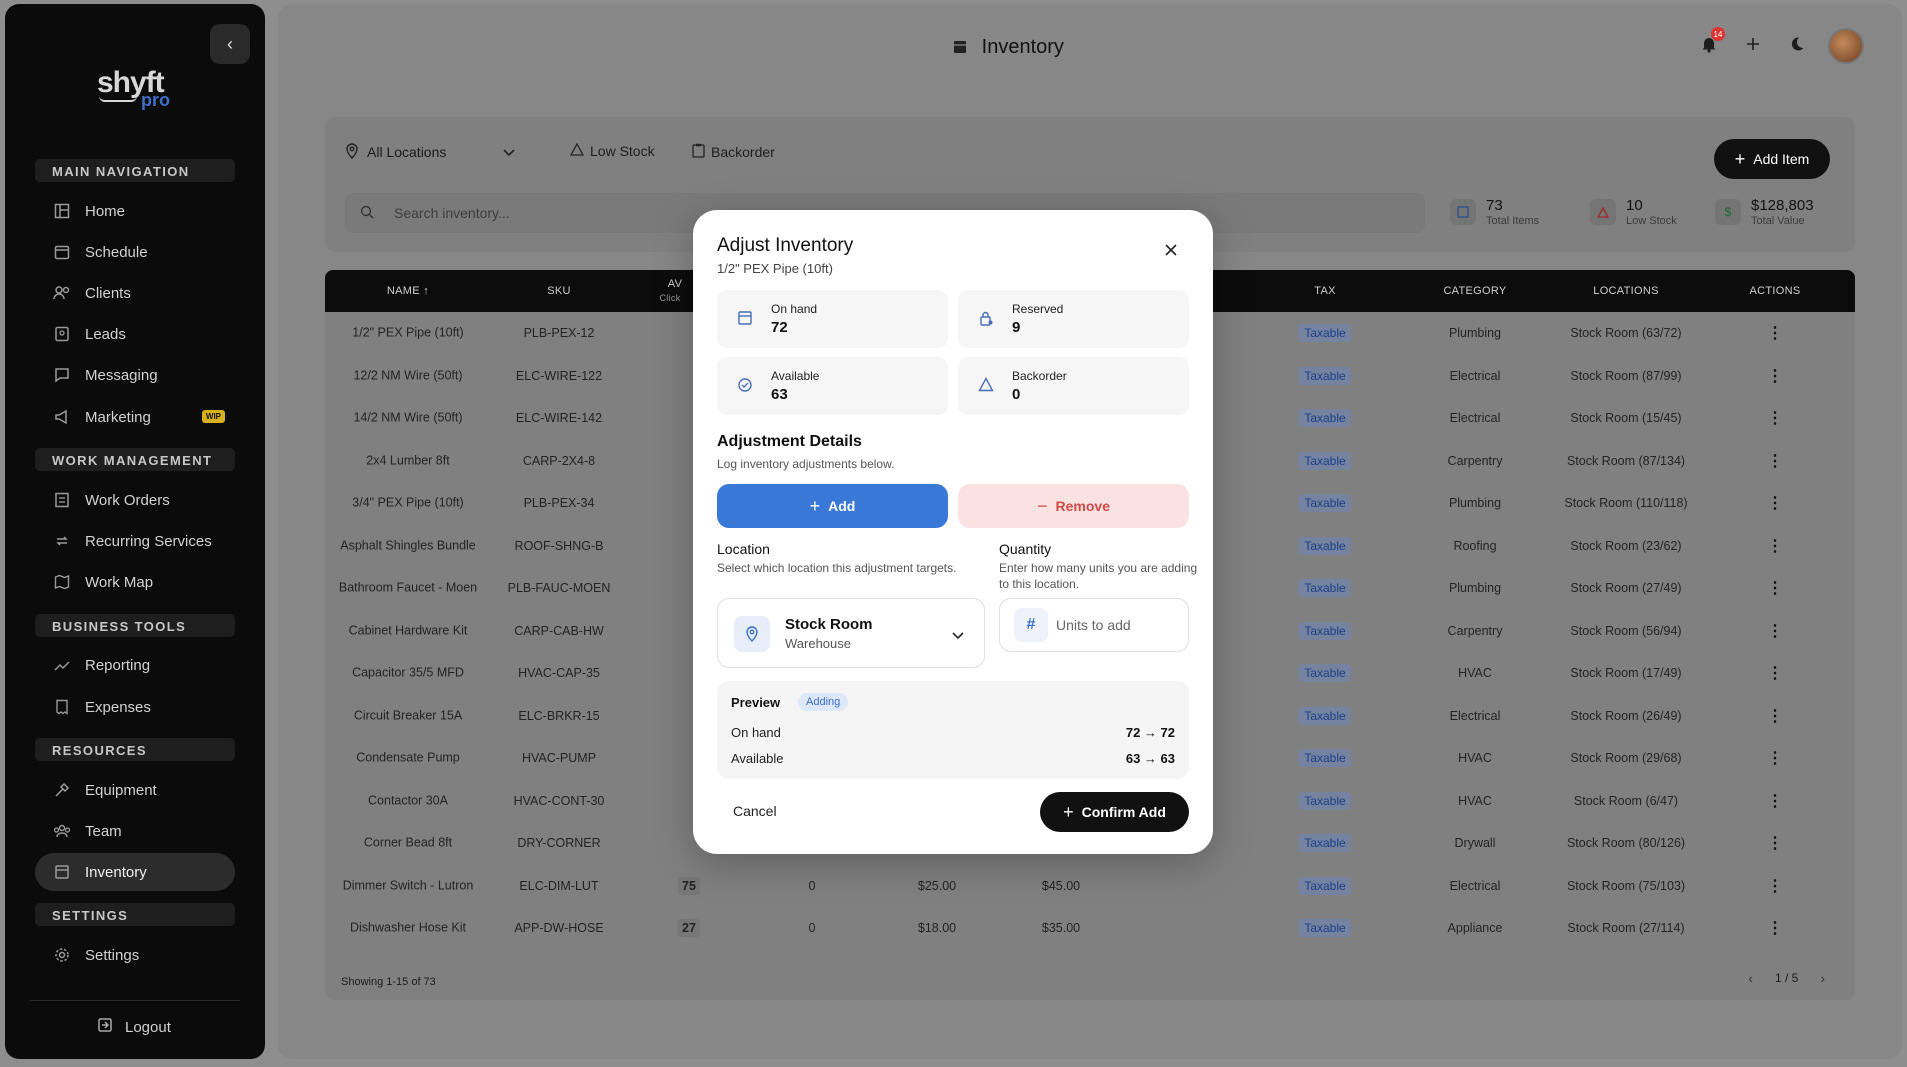 The width and height of the screenshot is (1907, 1067). I want to click on collapse-sidebar-button: ‹, so click(230, 44).